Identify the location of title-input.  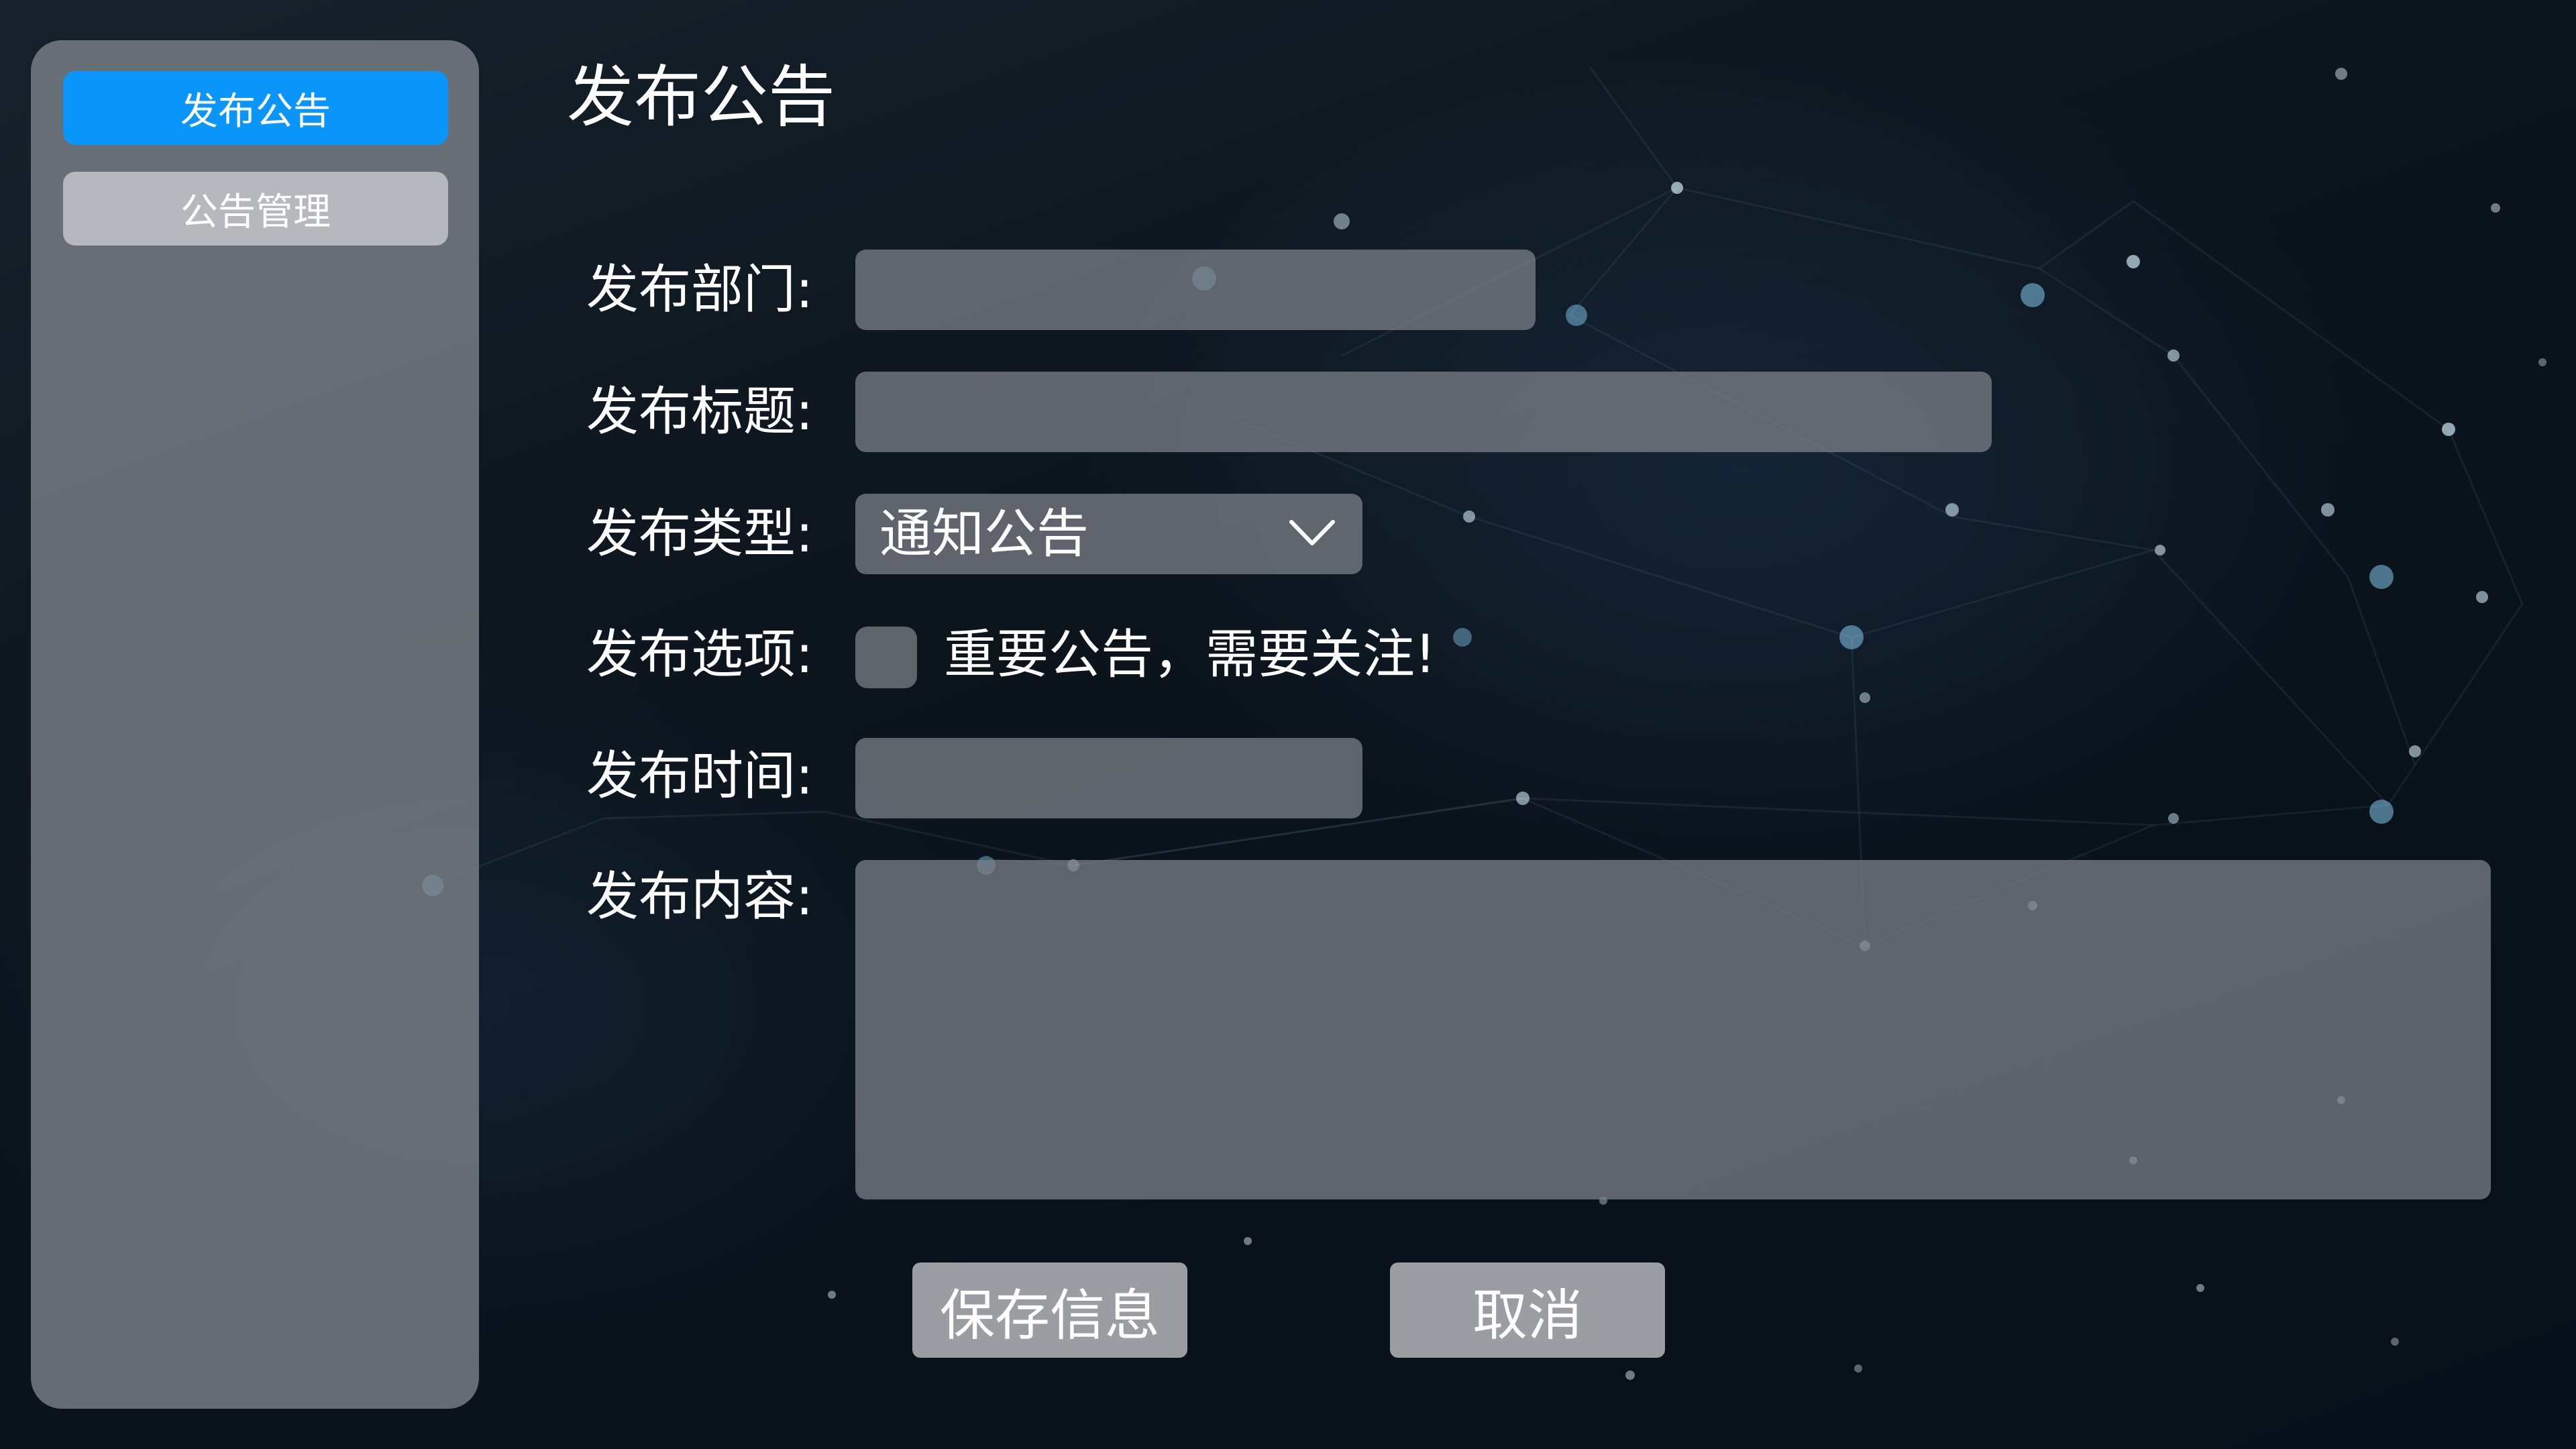
(1423, 412).